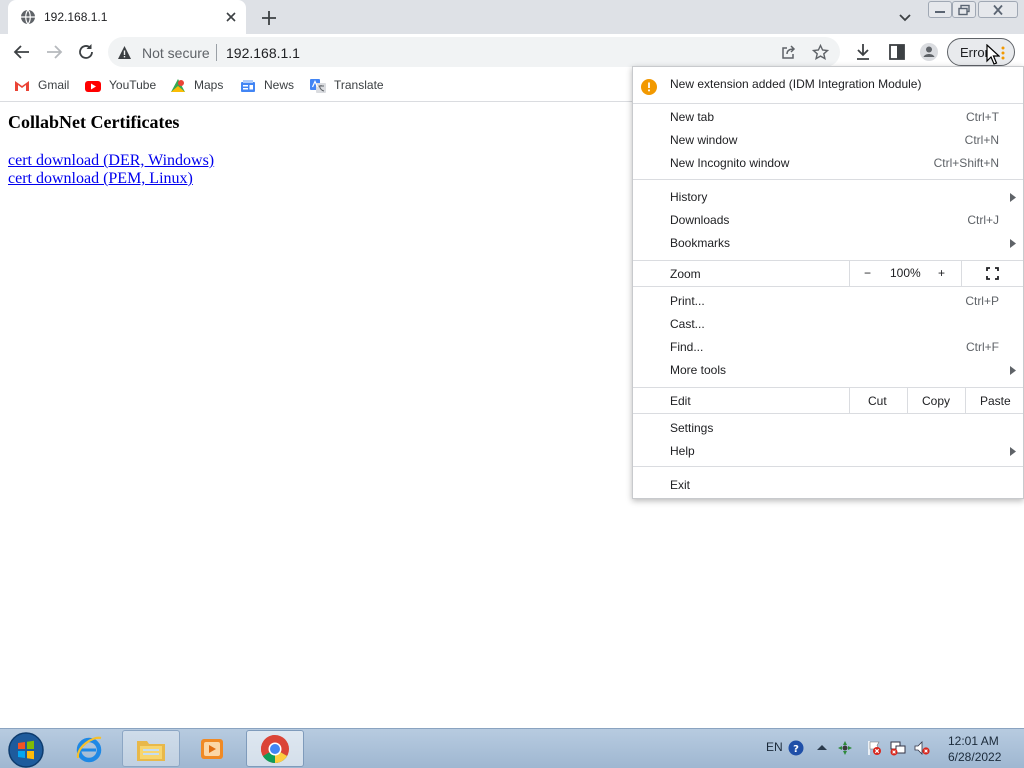 Image resolution: width=1024 pixels, height=768 pixels. I want to click on chevron-down-icon, so click(905, 17).